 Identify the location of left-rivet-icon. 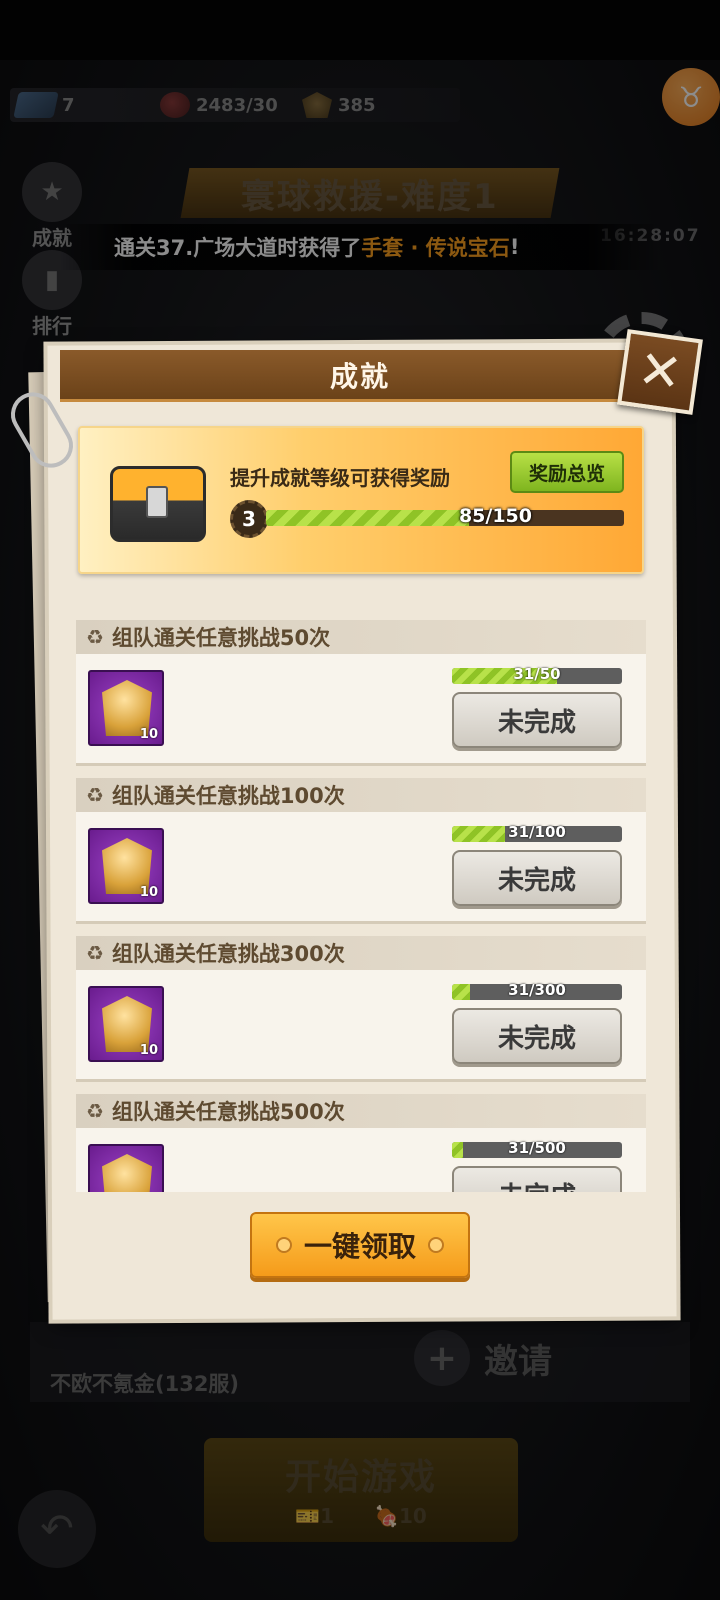
(283, 1245).